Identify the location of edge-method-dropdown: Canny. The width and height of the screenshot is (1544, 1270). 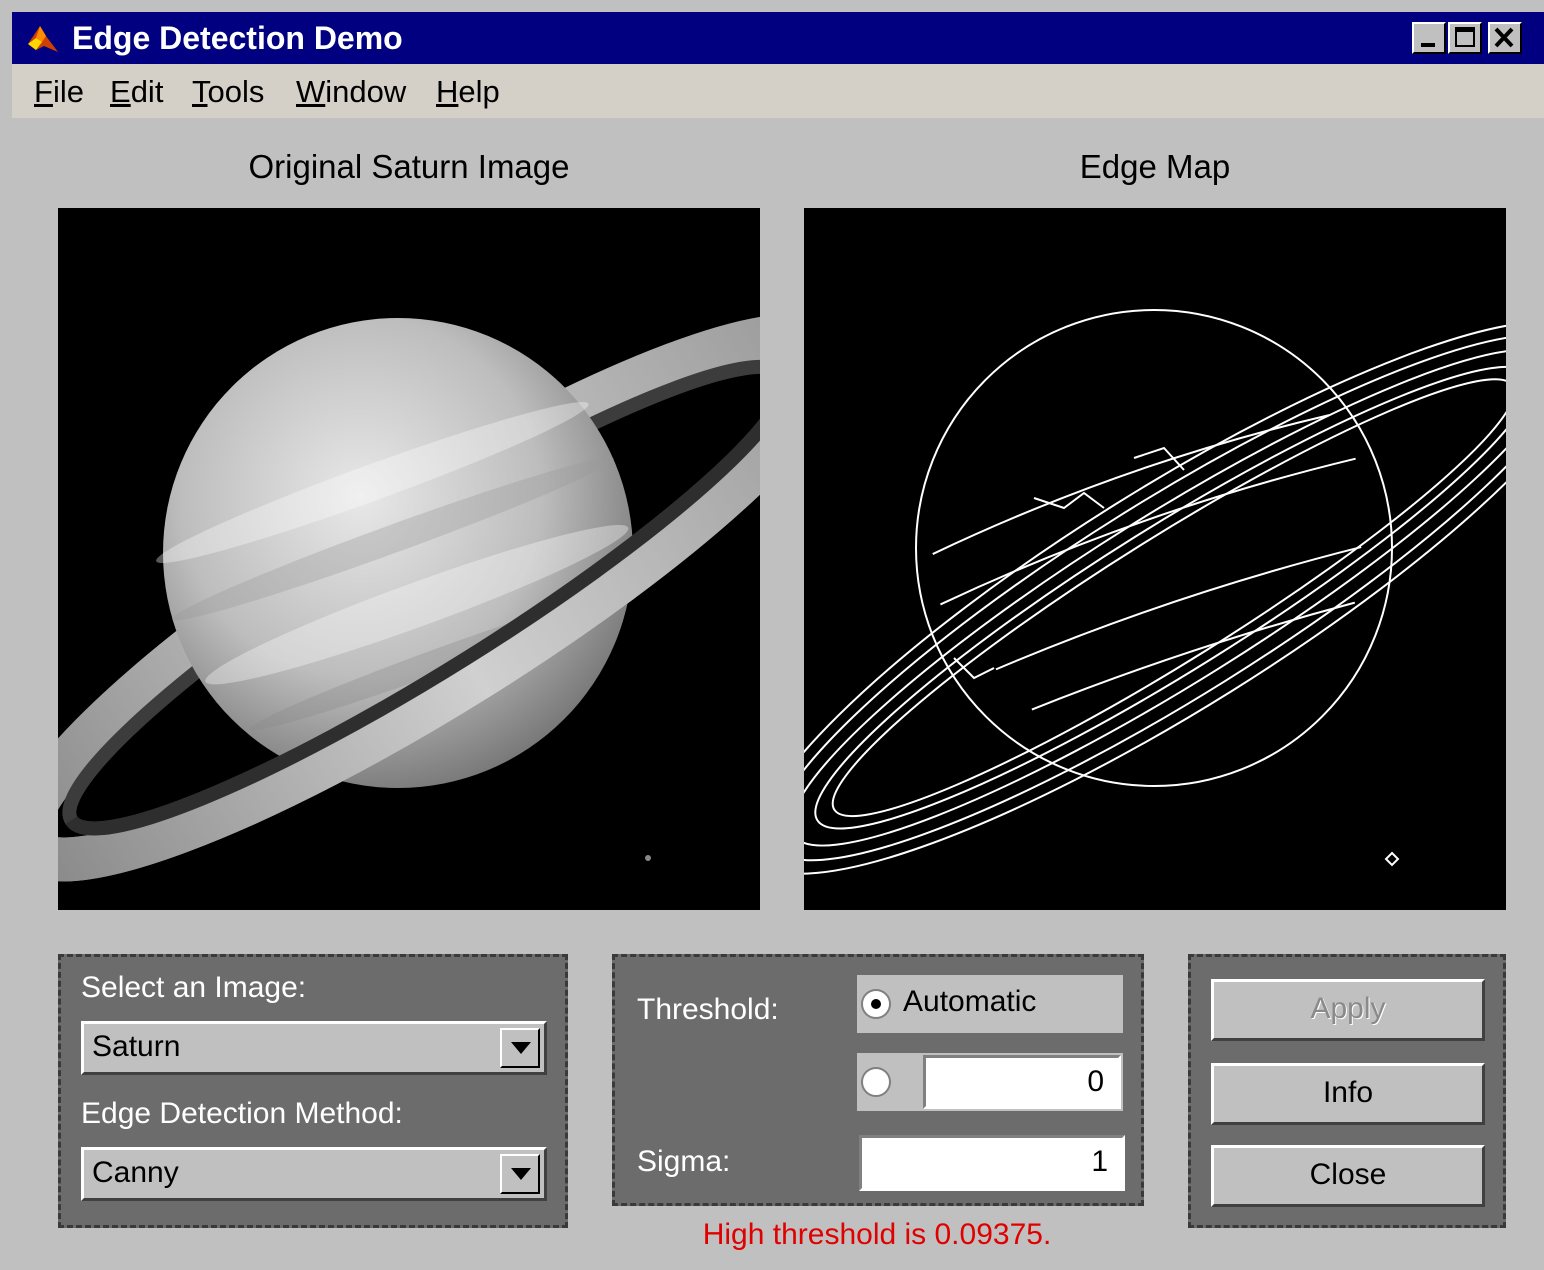
(314, 1174).